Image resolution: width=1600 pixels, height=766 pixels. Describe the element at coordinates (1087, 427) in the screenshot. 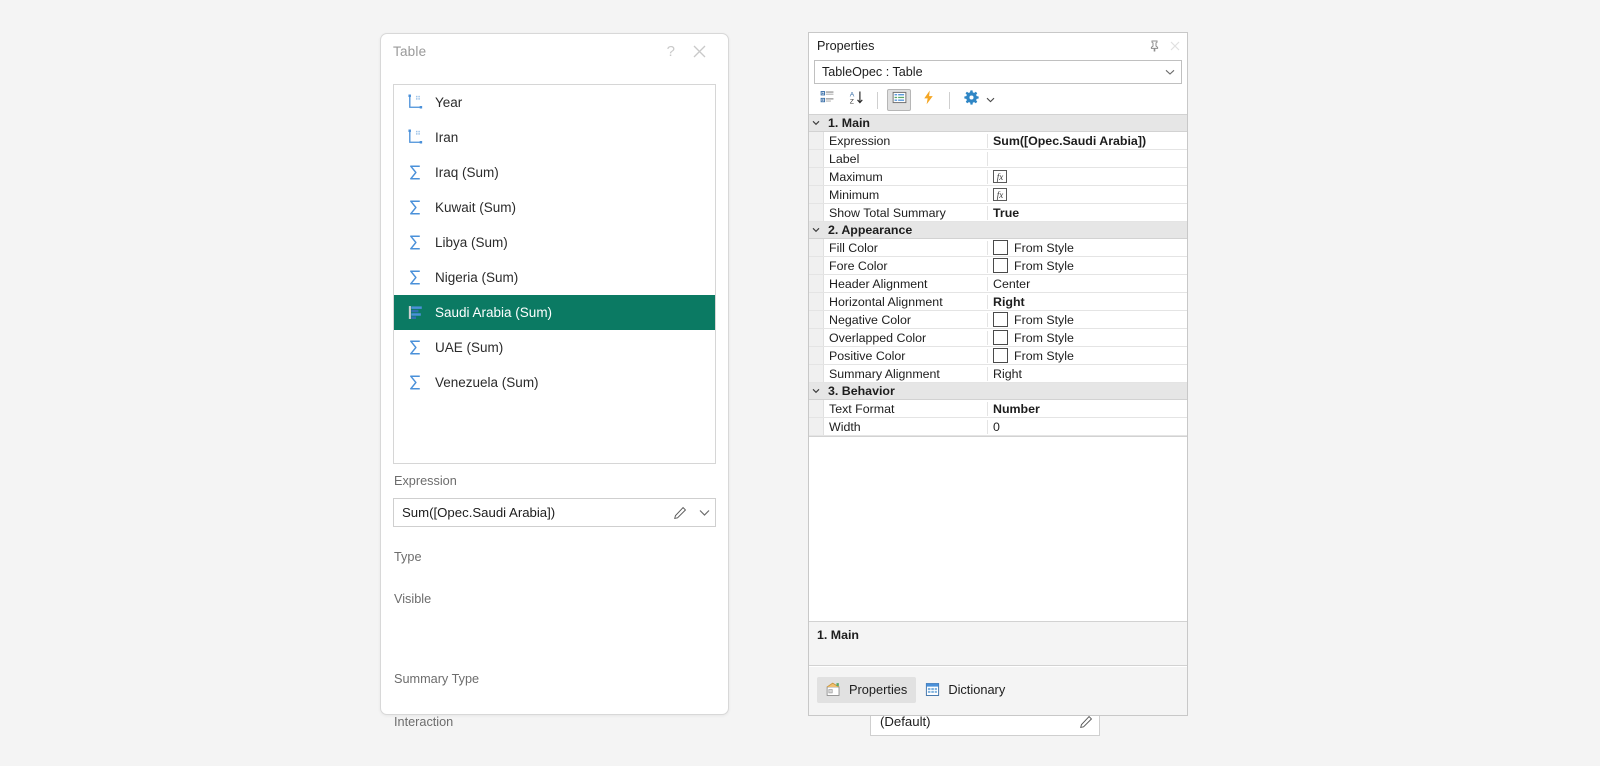

I see `property-value-cell: 0` at that location.